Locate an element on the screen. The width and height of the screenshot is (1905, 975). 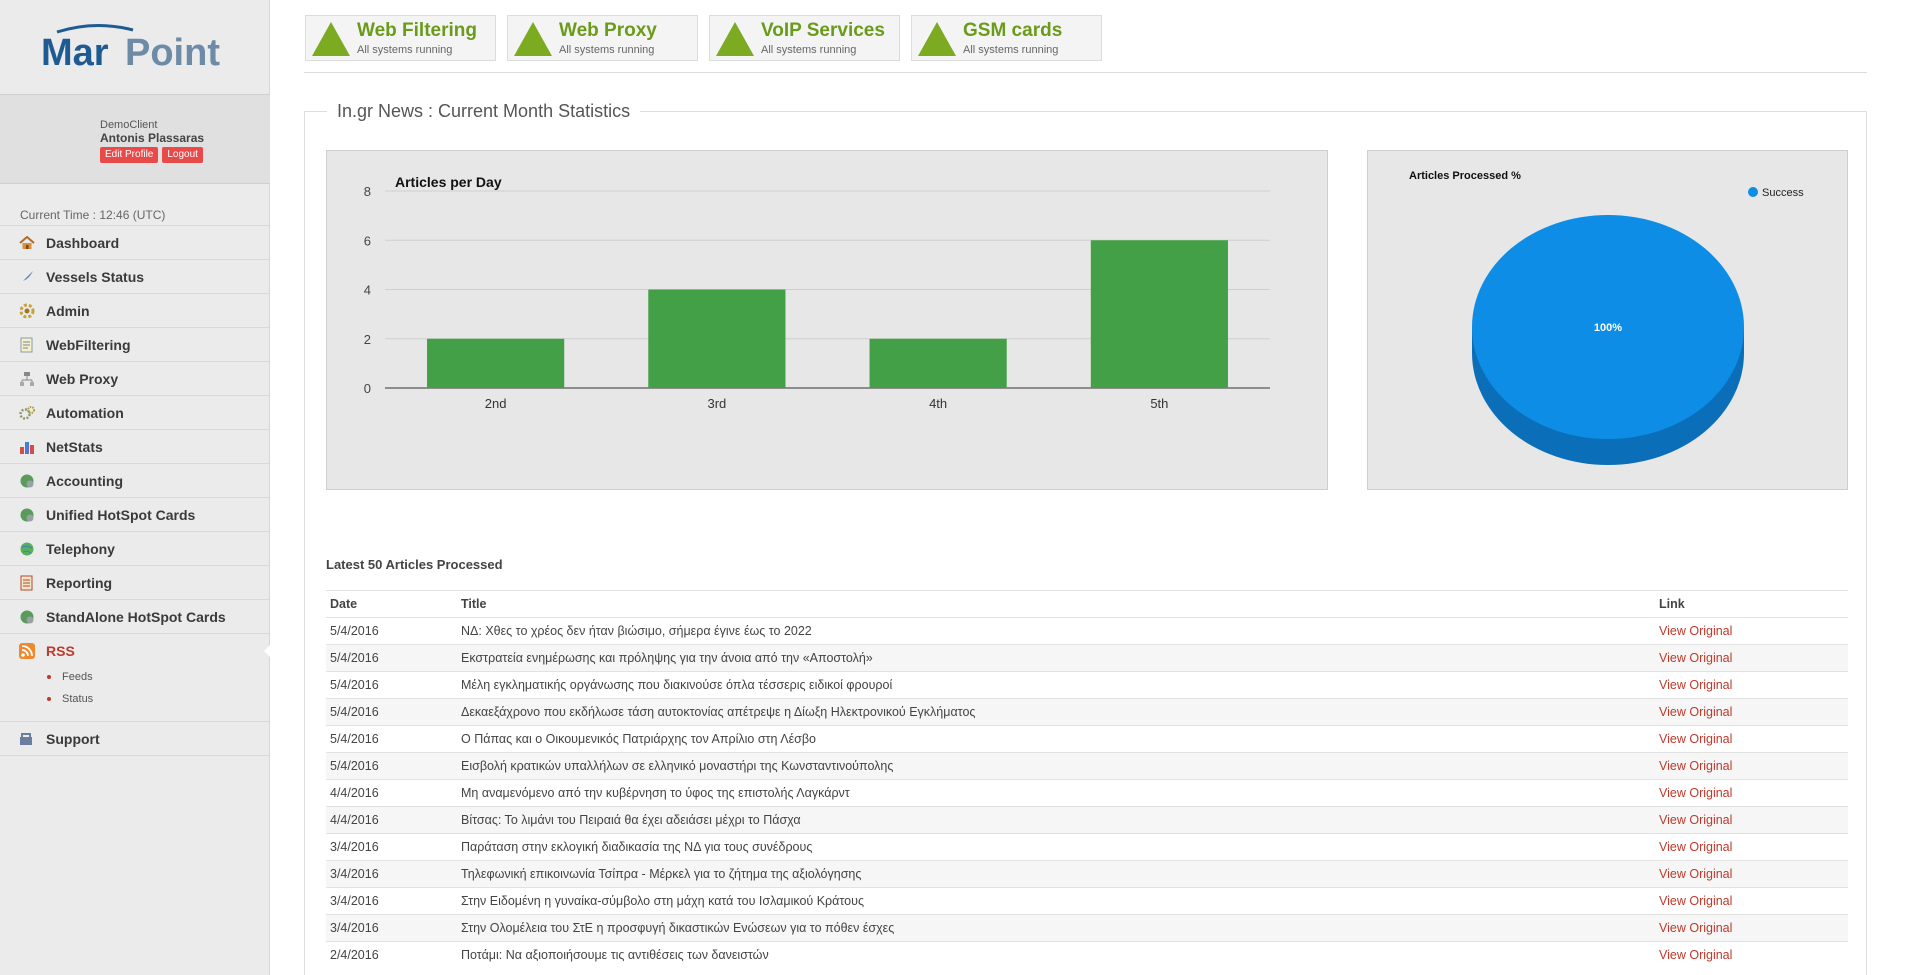
sidebar-item-label: Unified HotSpot Cards is located at coordinates (121, 515).